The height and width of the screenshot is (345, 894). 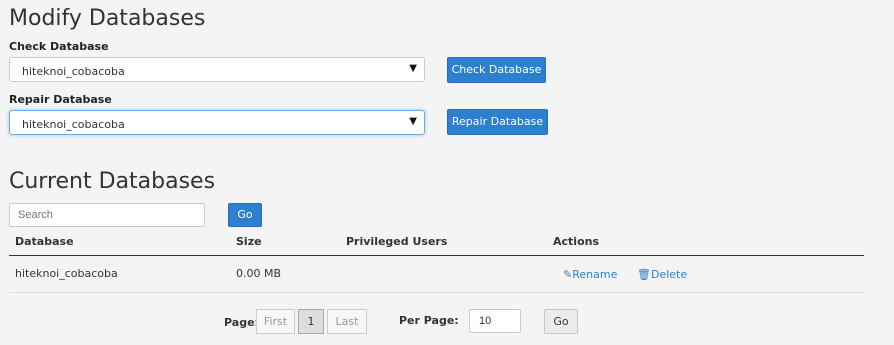 I want to click on repair-database-selected-value: hiteknoi_cobacoba, so click(x=73, y=124).